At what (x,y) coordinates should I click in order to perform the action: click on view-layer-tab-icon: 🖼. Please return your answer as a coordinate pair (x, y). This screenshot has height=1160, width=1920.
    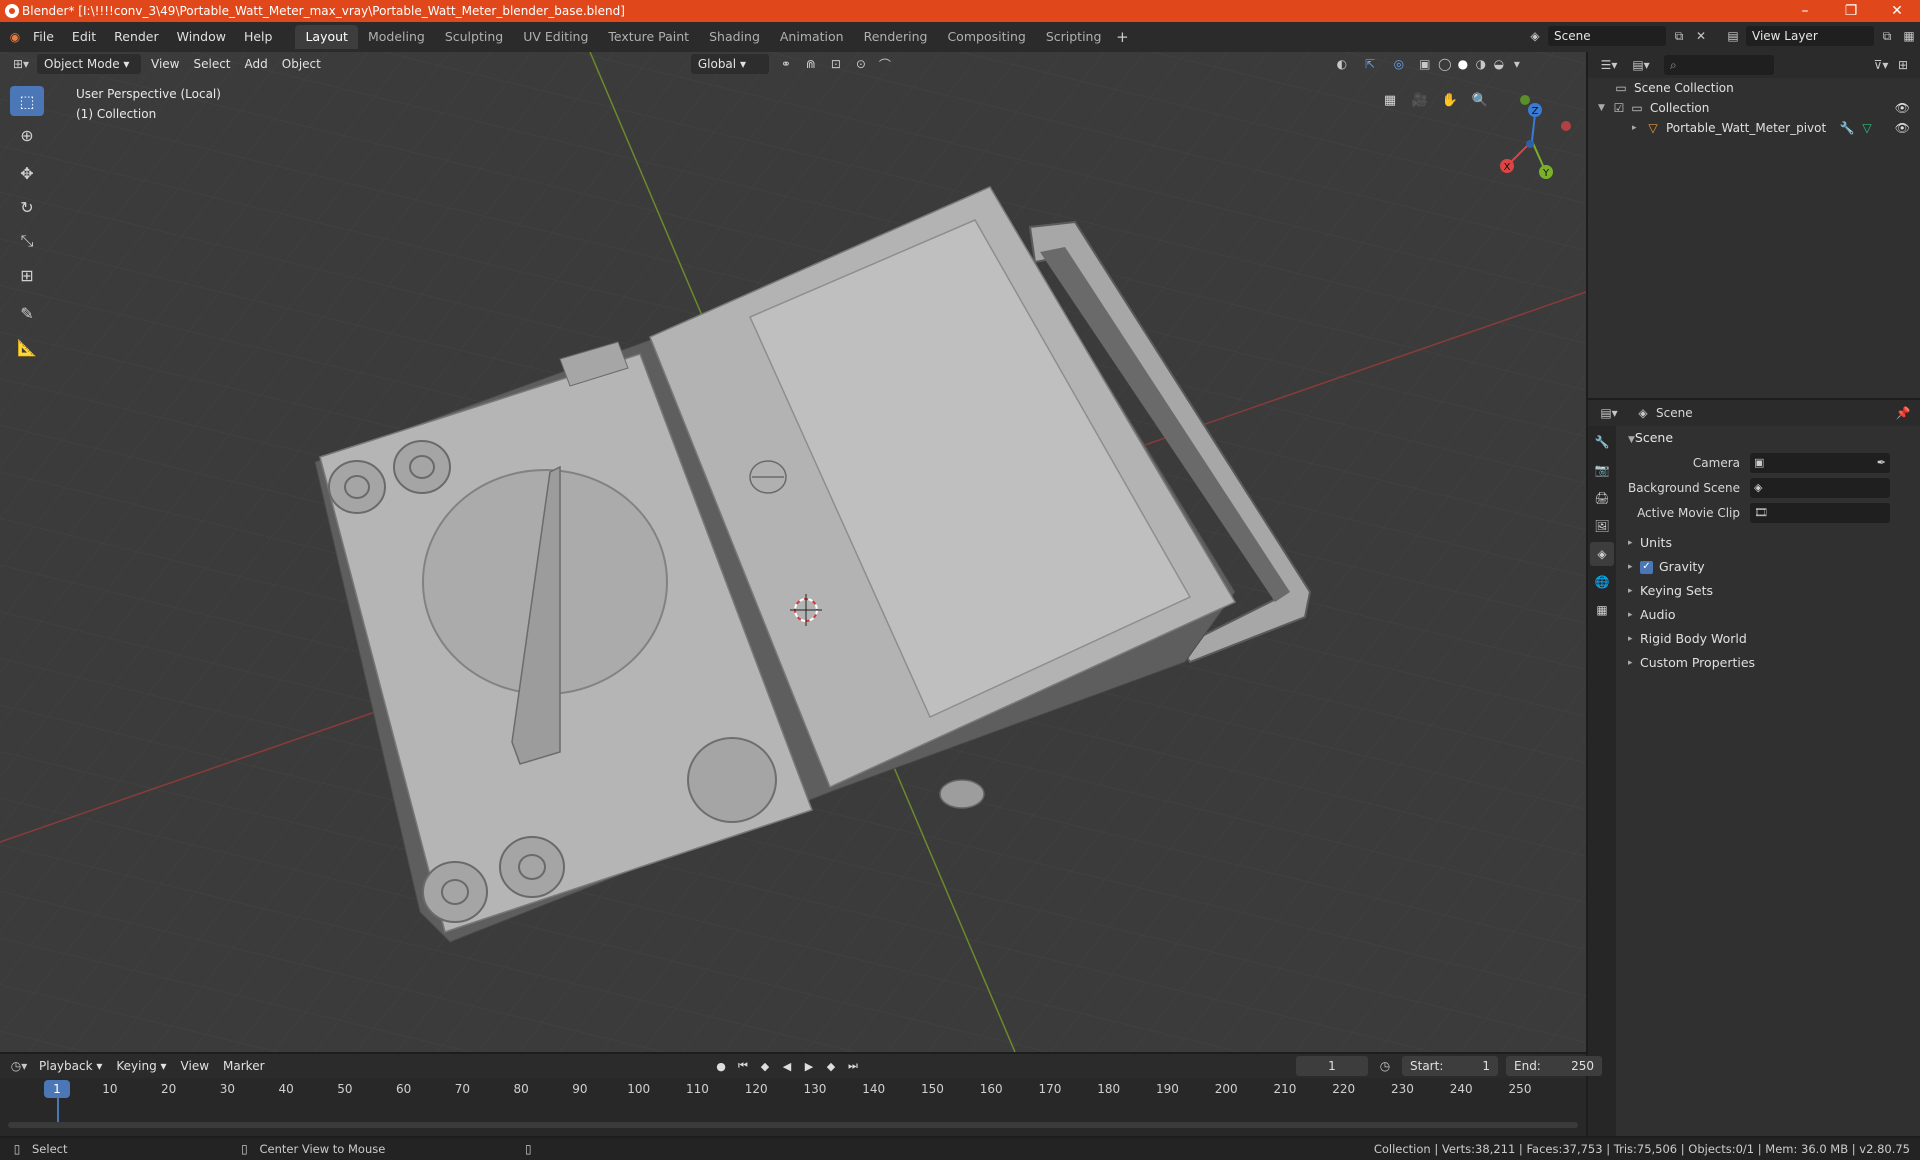
    Looking at the image, I should click on (1602, 526).